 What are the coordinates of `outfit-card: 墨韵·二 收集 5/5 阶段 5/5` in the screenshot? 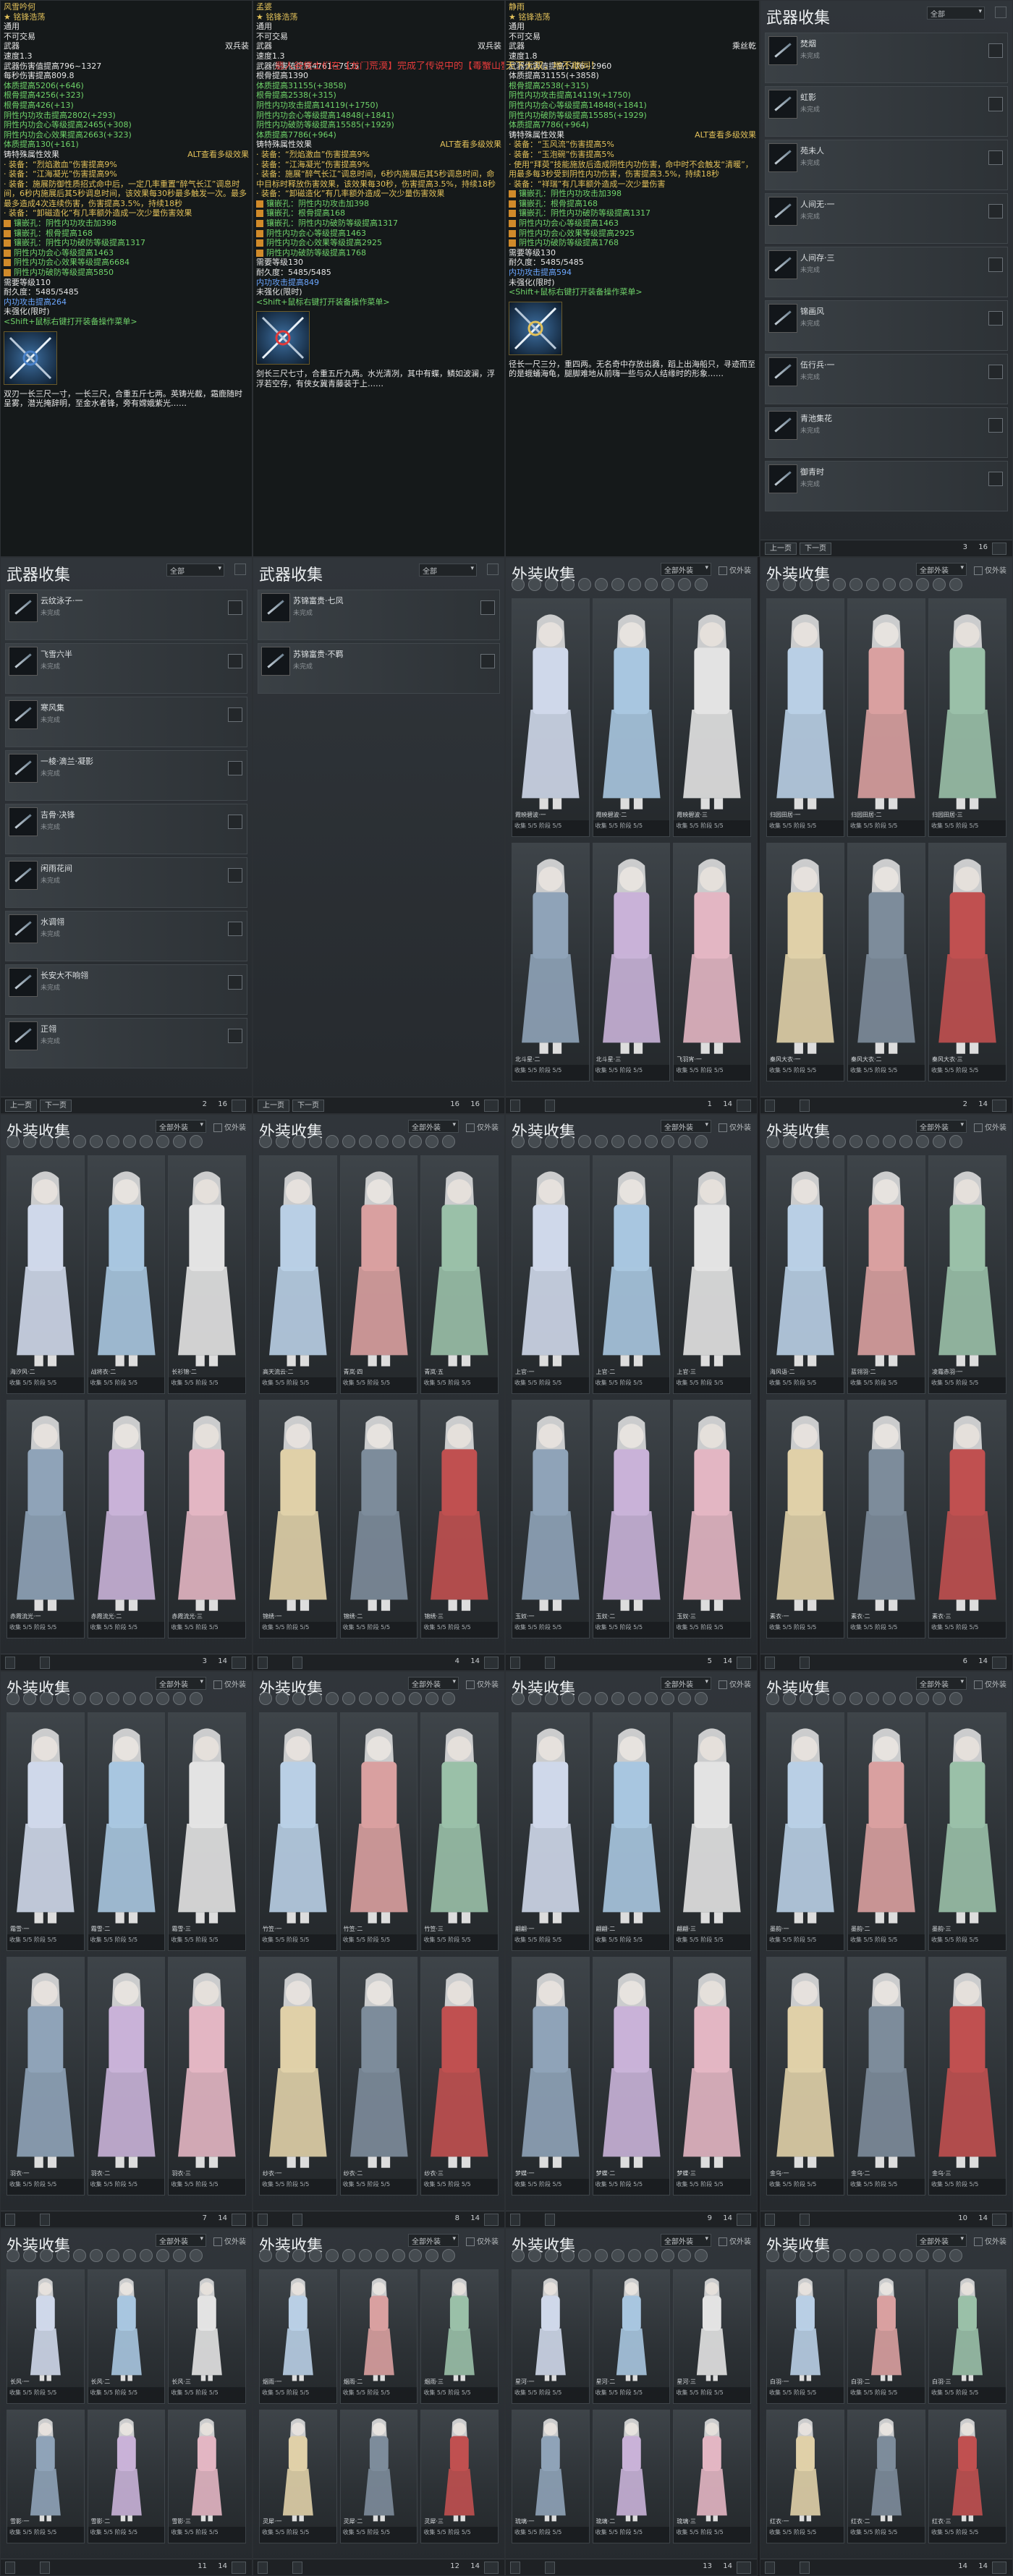 It's located at (886, 1831).